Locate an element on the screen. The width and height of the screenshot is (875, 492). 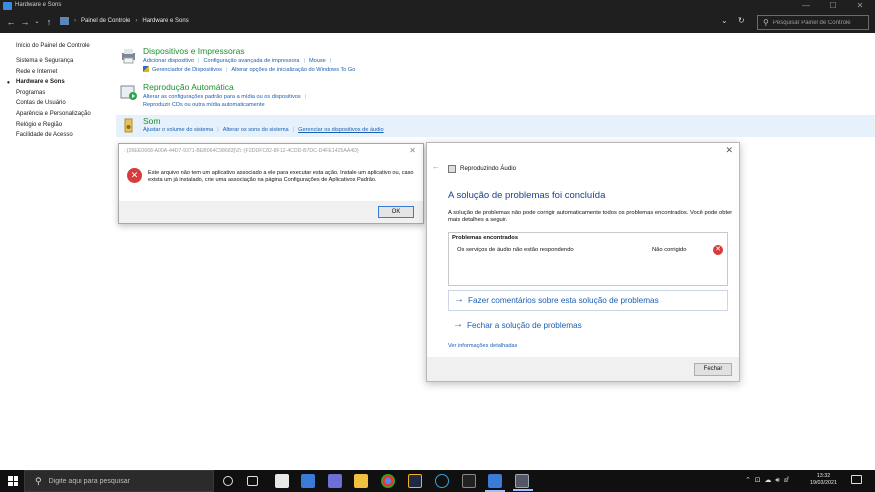
nav-programs: Programas is located at coordinates (66, 93).